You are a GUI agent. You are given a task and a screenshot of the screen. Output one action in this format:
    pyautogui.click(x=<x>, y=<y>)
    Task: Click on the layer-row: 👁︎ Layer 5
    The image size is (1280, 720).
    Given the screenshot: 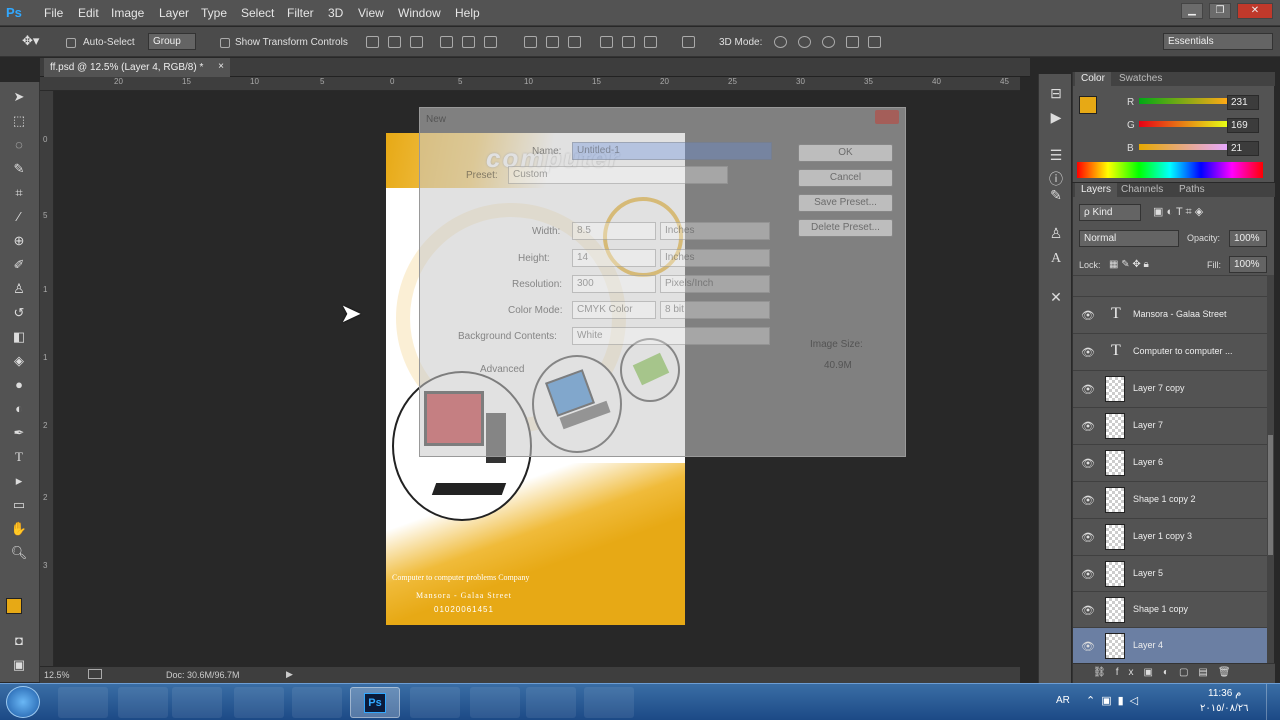 What is the action you would take?
    pyautogui.click(x=1170, y=573)
    